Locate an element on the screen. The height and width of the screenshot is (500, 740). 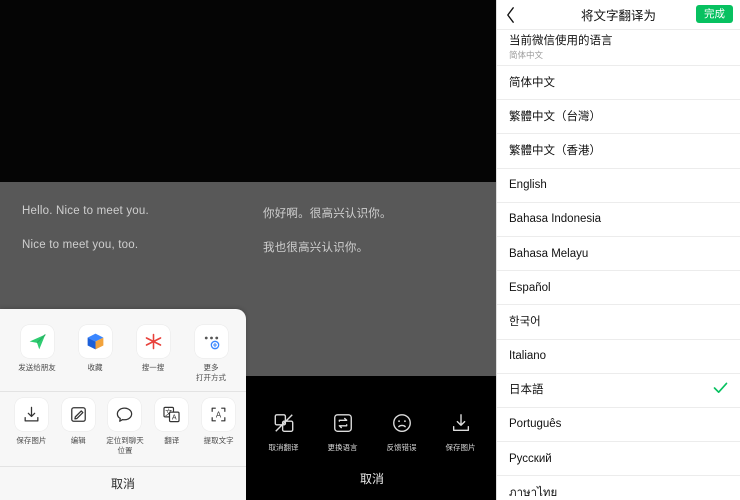
back-button is located at coordinates (510, 15).